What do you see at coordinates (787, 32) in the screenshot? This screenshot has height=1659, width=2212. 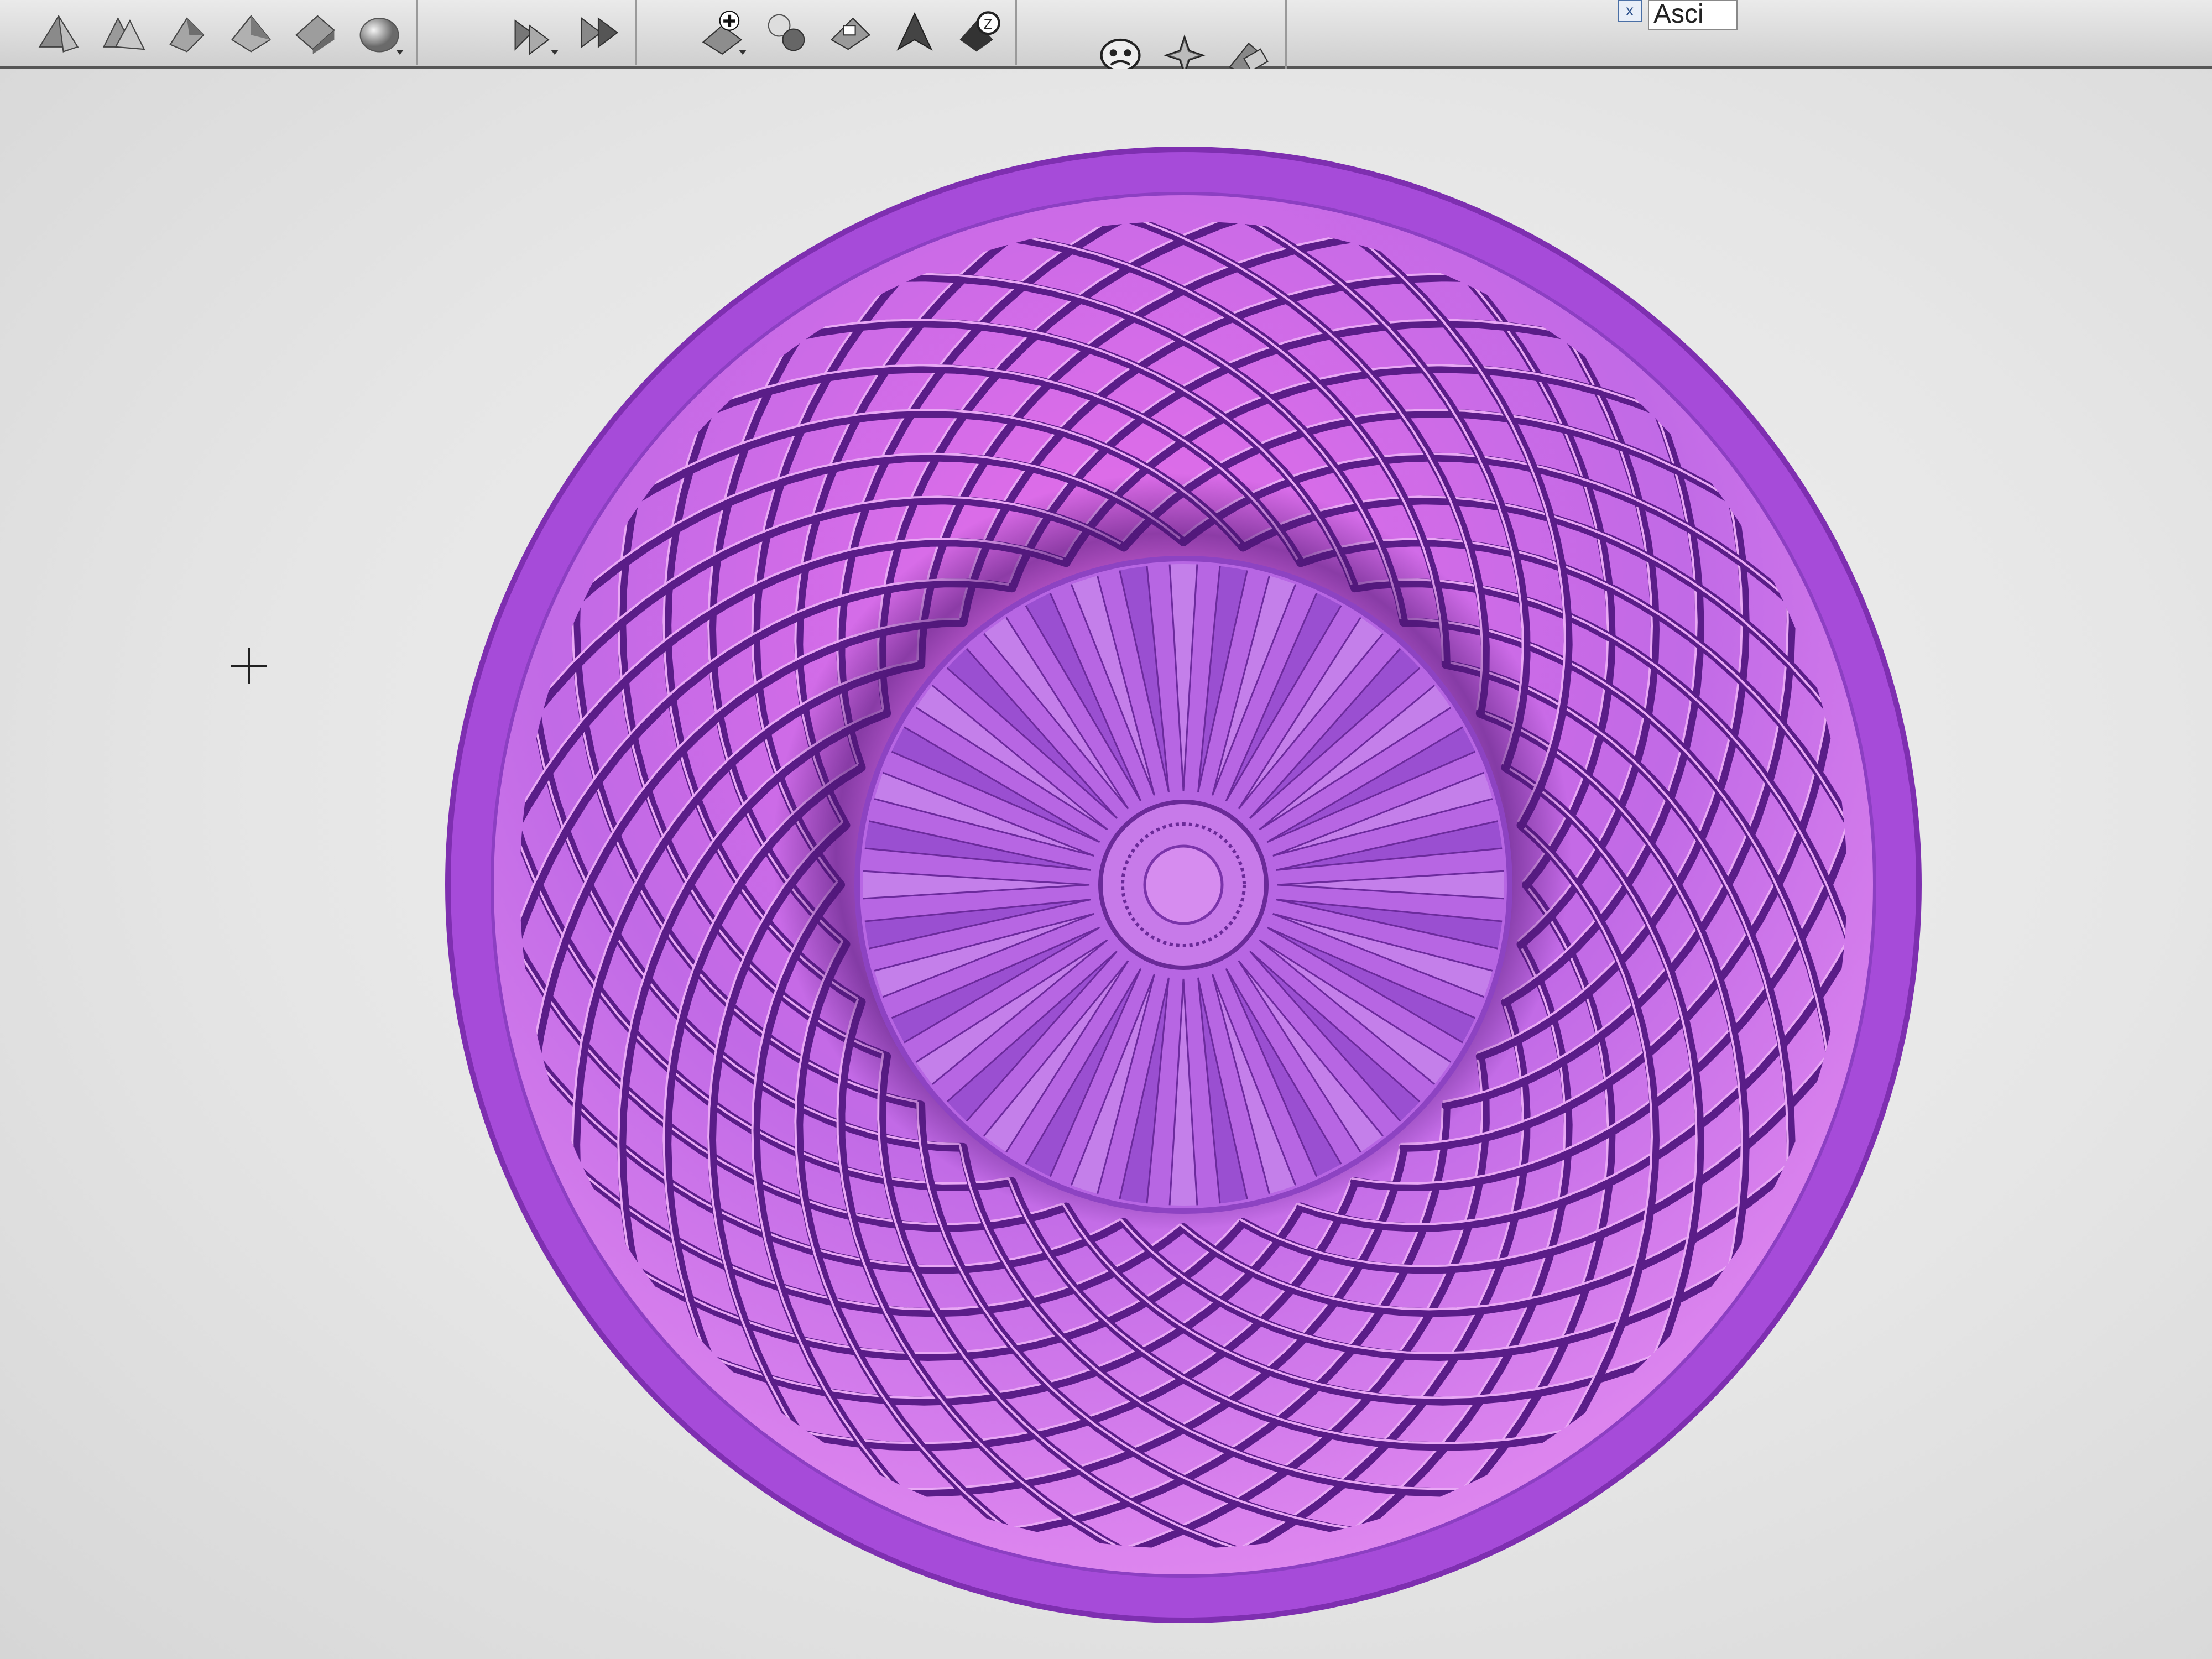 I see `spheres-icon` at bounding box center [787, 32].